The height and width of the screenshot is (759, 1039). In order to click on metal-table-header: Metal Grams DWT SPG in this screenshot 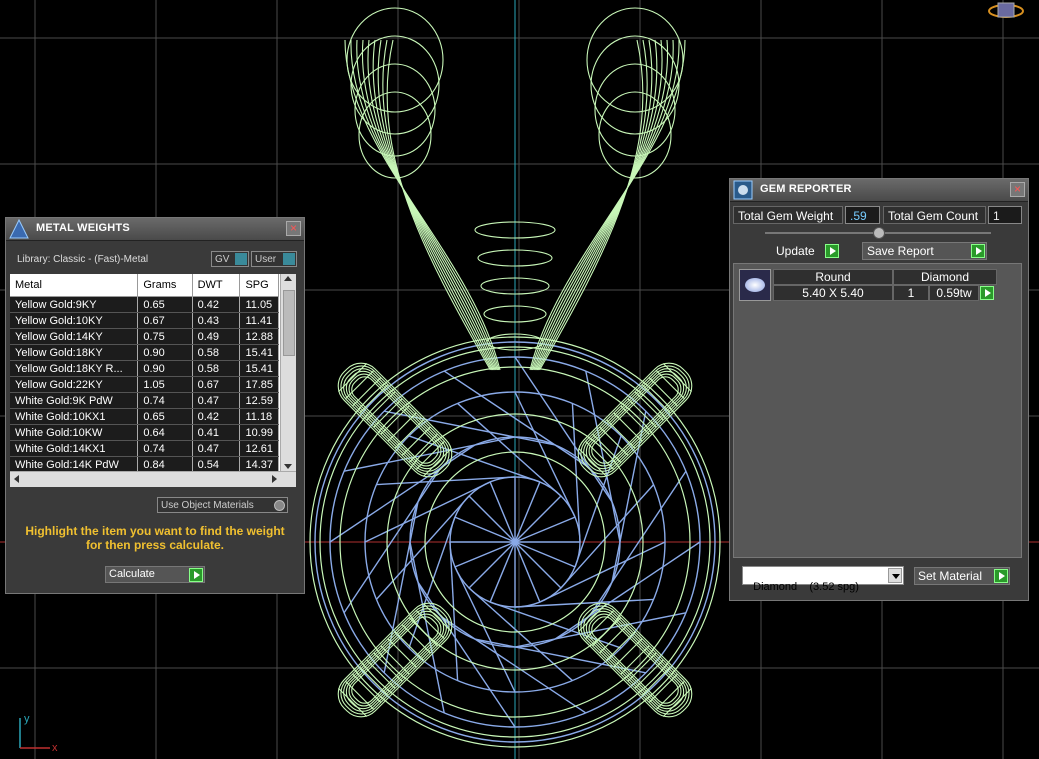, I will do `click(144, 285)`.